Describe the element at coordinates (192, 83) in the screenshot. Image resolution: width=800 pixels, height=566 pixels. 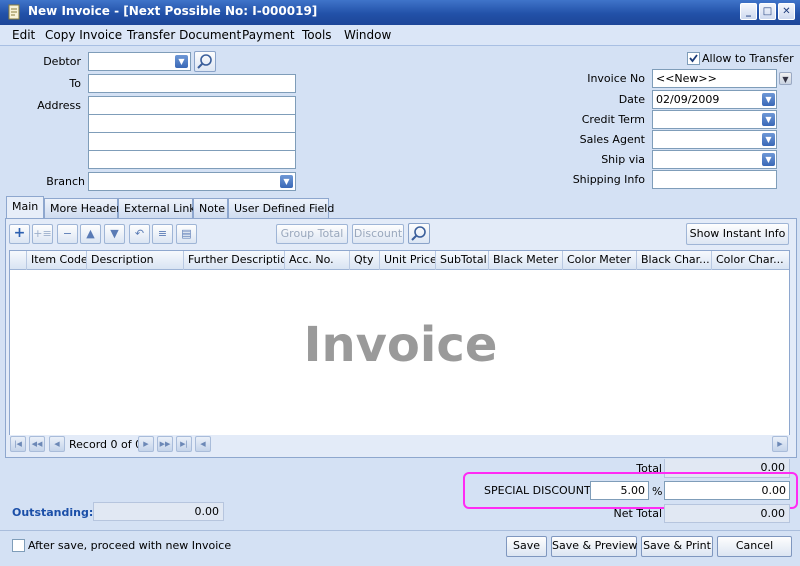
I see `to-field` at that location.